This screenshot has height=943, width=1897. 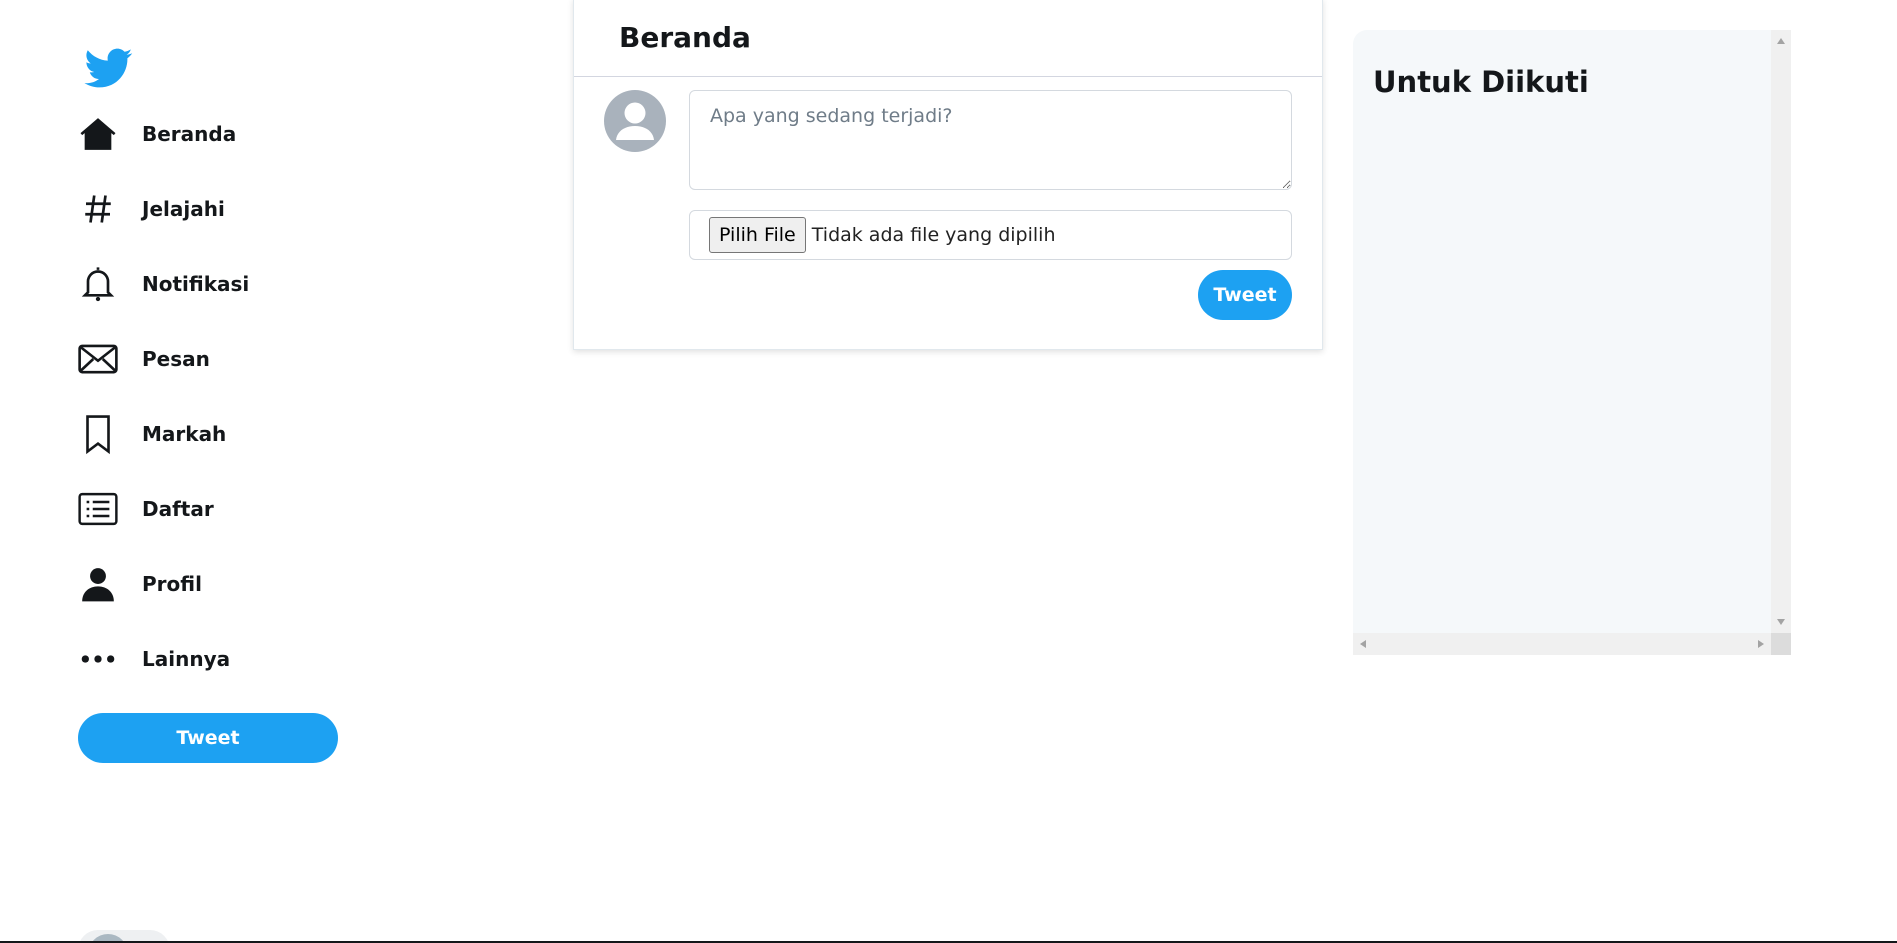 What do you see at coordinates (948, 38) in the screenshot?
I see `feed-header: Beranda` at bounding box center [948, 38].